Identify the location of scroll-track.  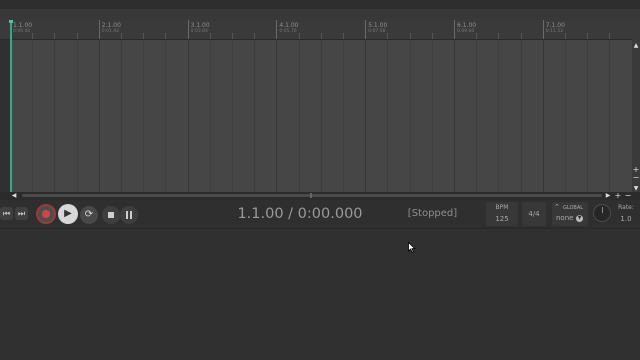
(312, 195).